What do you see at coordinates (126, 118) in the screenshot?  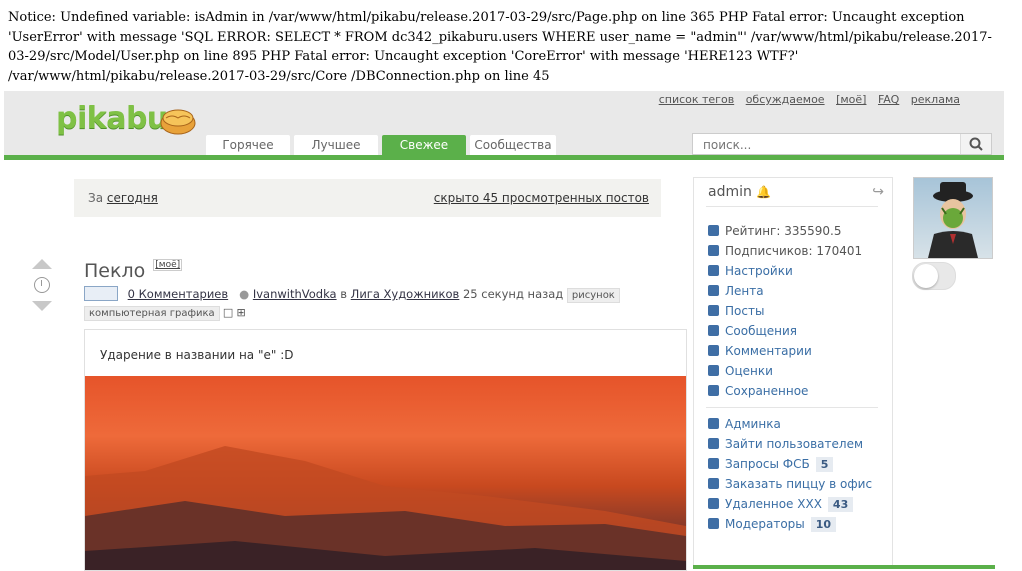 I see `logo: pikabu` at bounding box center [126, 118].